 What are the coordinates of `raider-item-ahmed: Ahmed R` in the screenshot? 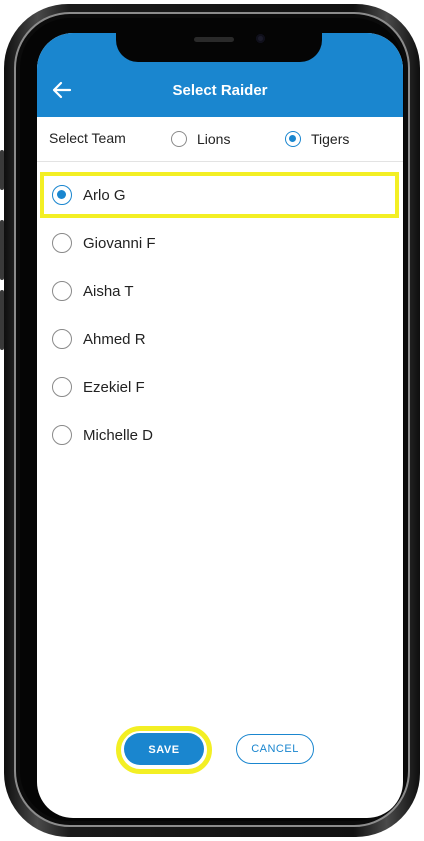 It's located at (220, 339).